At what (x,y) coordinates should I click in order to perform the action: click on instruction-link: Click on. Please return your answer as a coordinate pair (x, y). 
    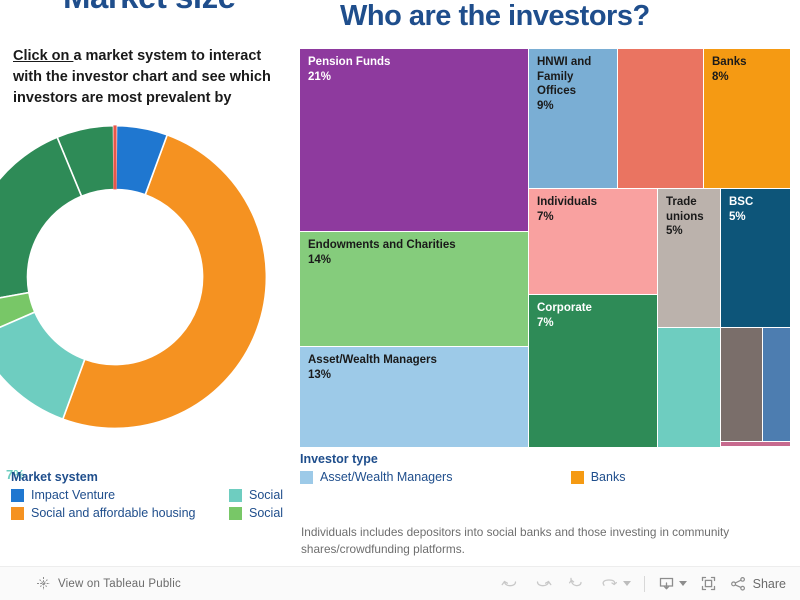
    Looking at the image, I should click on (43, 56).